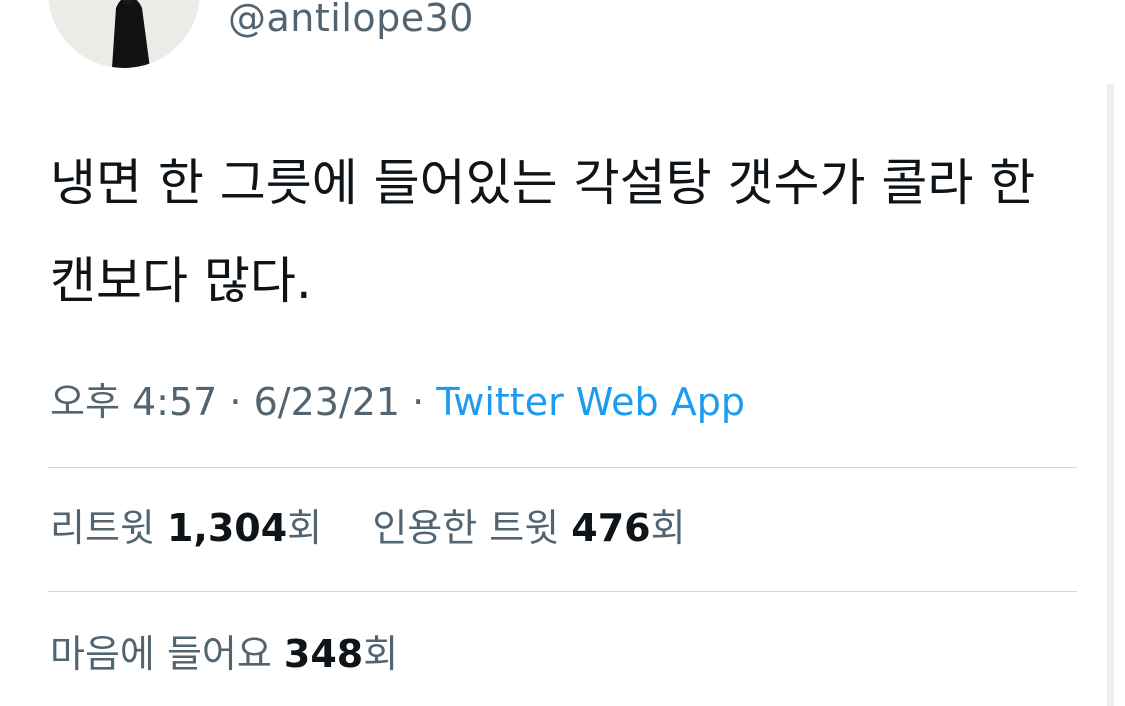 The height and width of the screenshot is (706, 1125). I want to click on profile-photo-avatar-icon, so click(124, 34).